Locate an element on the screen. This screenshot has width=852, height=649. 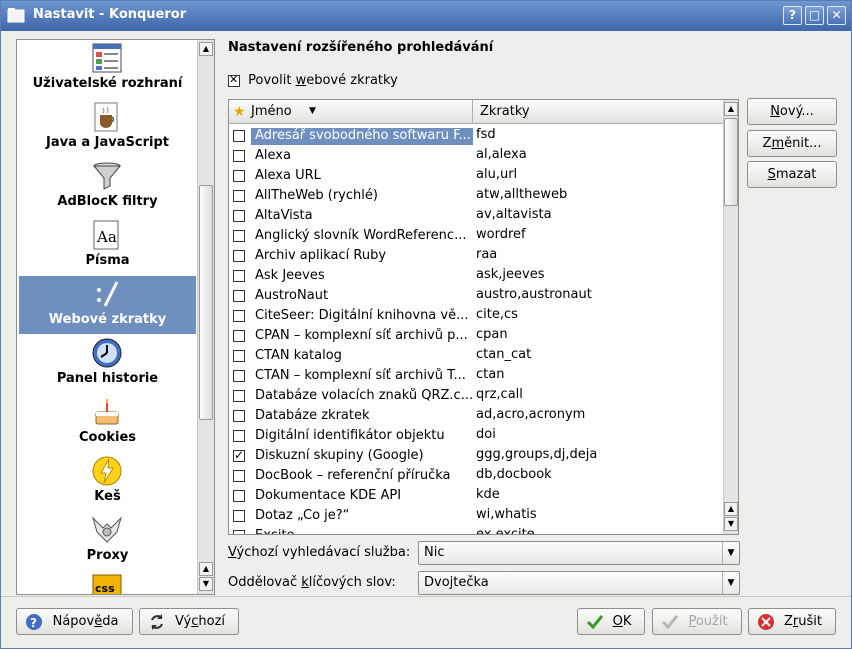
table-row: Archiv aplikací Ruby raa is located at coordinates (476, 255).